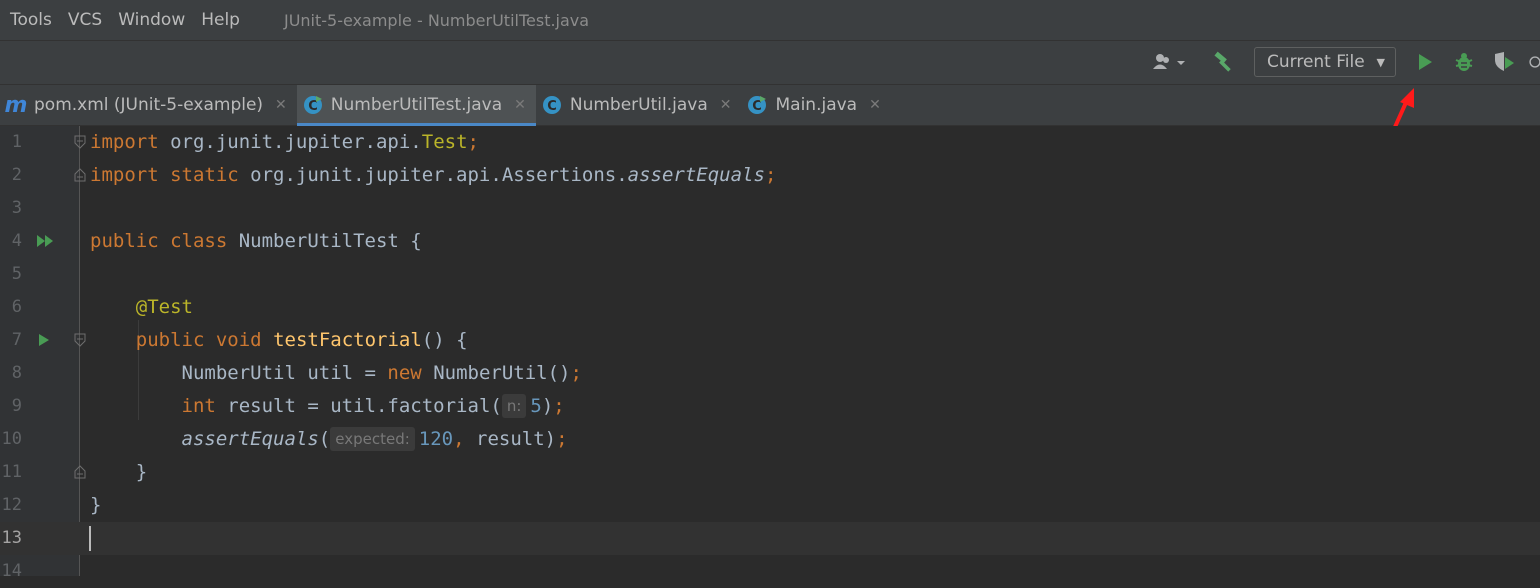 The width and height of the screenshot is (1540, 588). What do you see at coordinates (770, 241) in the screenshot?
I see `code-line: 4 public class NumberUtilTest {` at bounding box center [770, 241].